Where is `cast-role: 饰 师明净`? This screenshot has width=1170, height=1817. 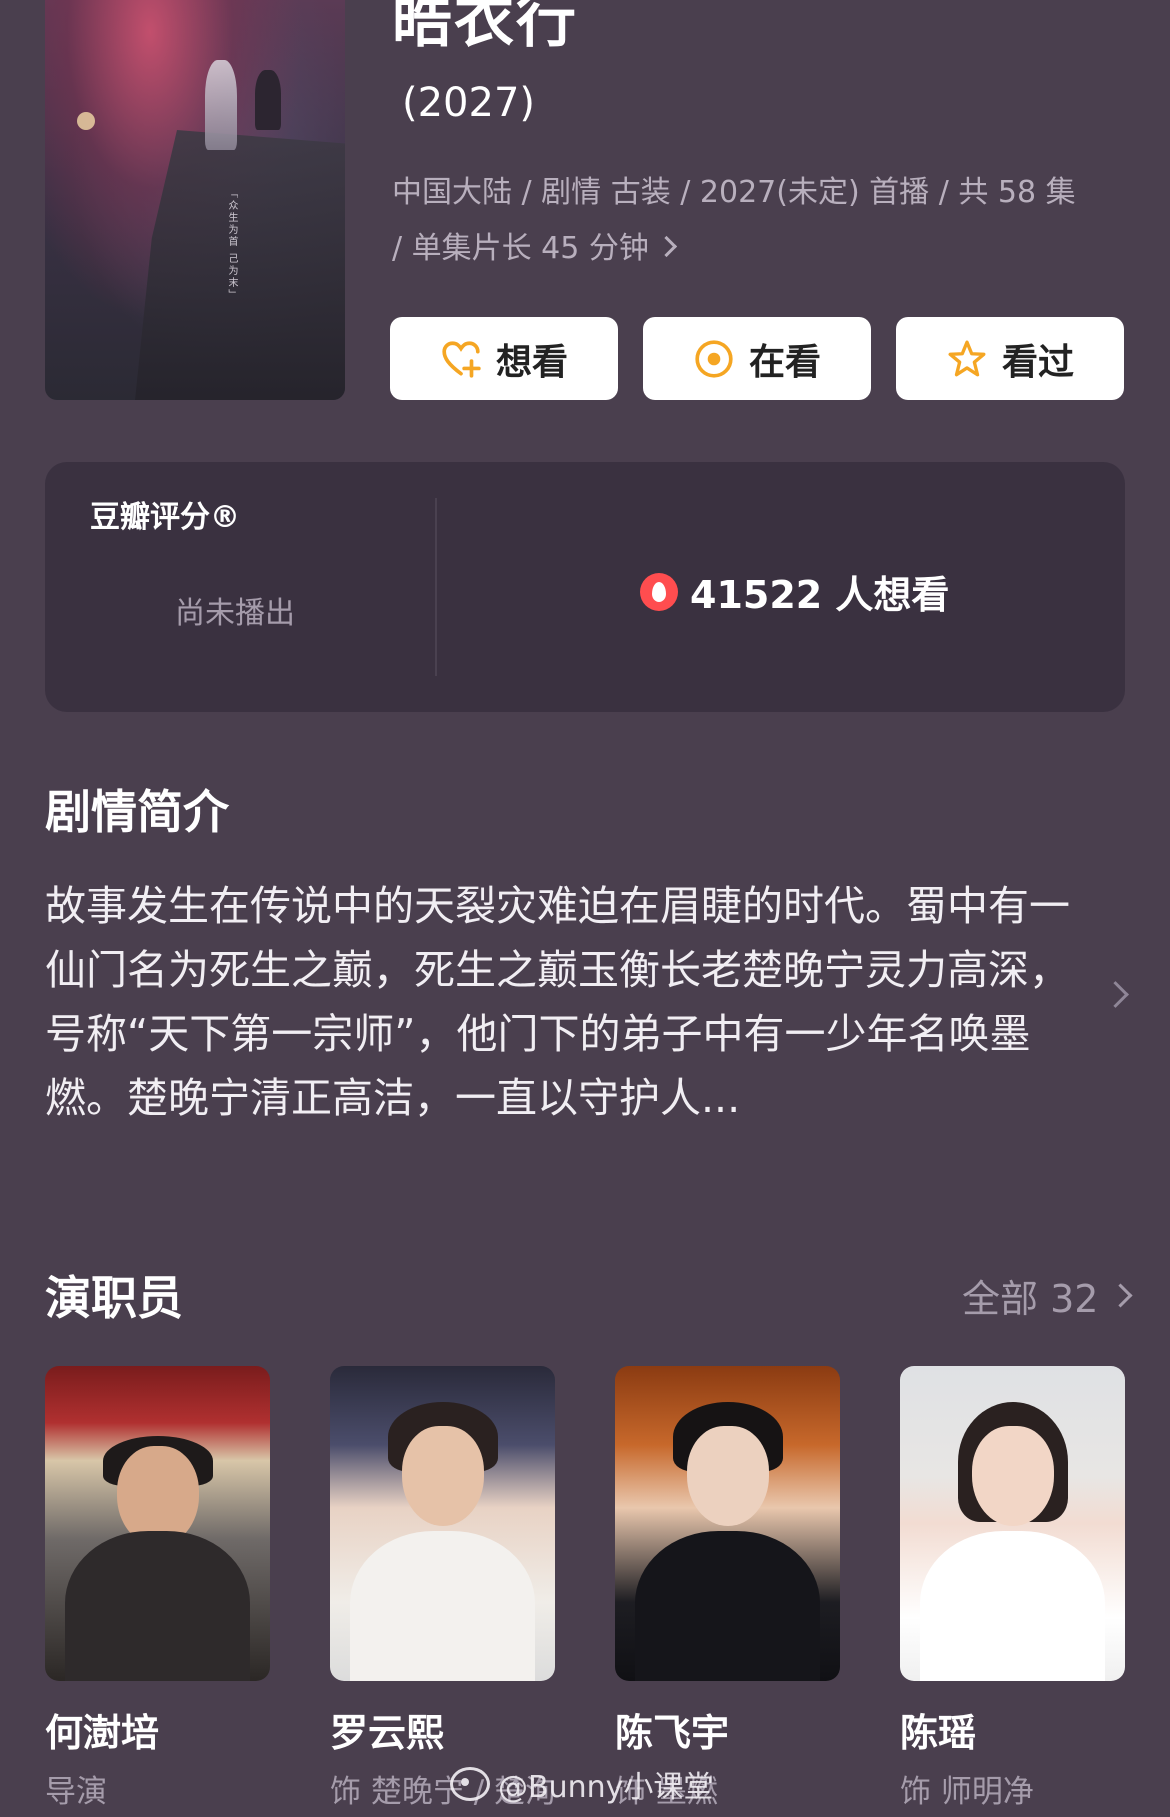 cast-role: 饰 师明净 is located at coordinates (967, 1792).